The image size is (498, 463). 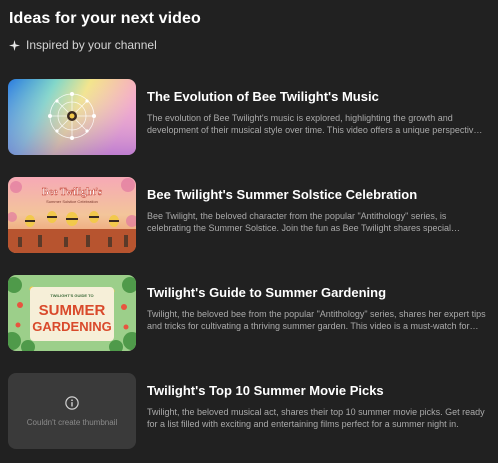 What do you see at coordinates (72, 402) in the screenshot?
I see `info-icon` at bounding box center [72, 402].